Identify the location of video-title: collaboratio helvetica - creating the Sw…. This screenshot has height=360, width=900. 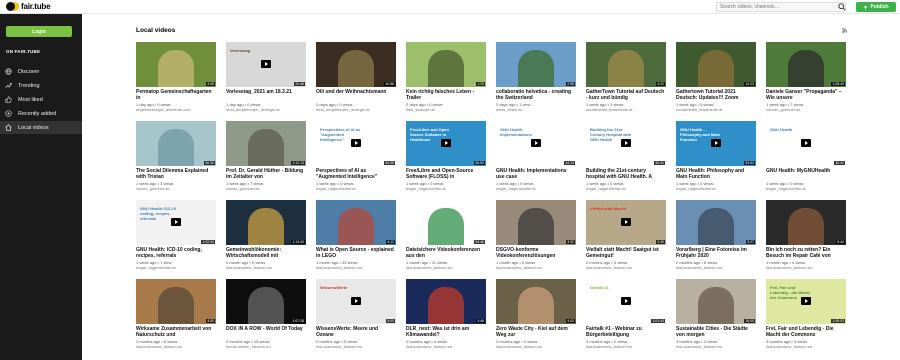
(536, 95).